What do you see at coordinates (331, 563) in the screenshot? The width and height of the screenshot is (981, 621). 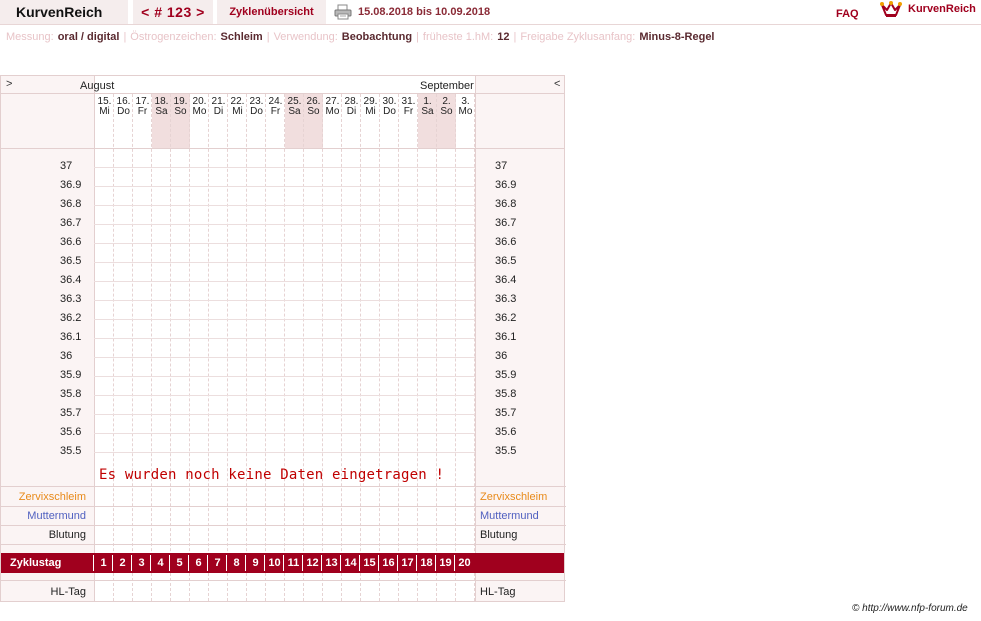 I see `cycle-day-number: 13` at bounding box center [331, 563].